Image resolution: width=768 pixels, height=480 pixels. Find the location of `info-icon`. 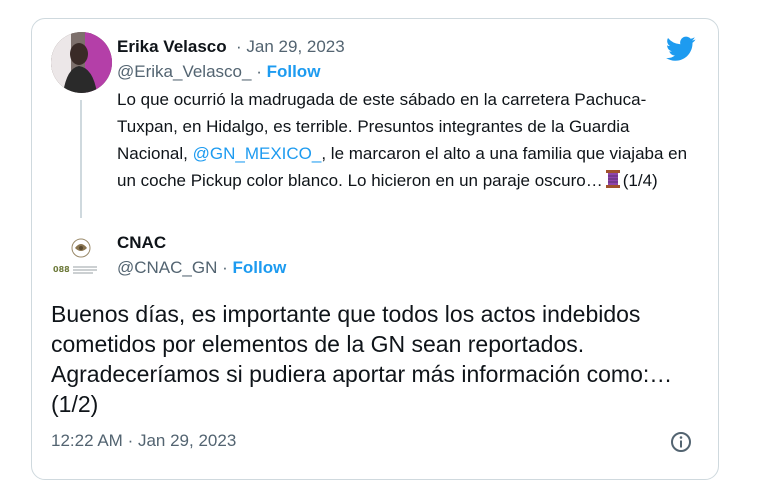

info-icon is located at coordinates (681, 442).